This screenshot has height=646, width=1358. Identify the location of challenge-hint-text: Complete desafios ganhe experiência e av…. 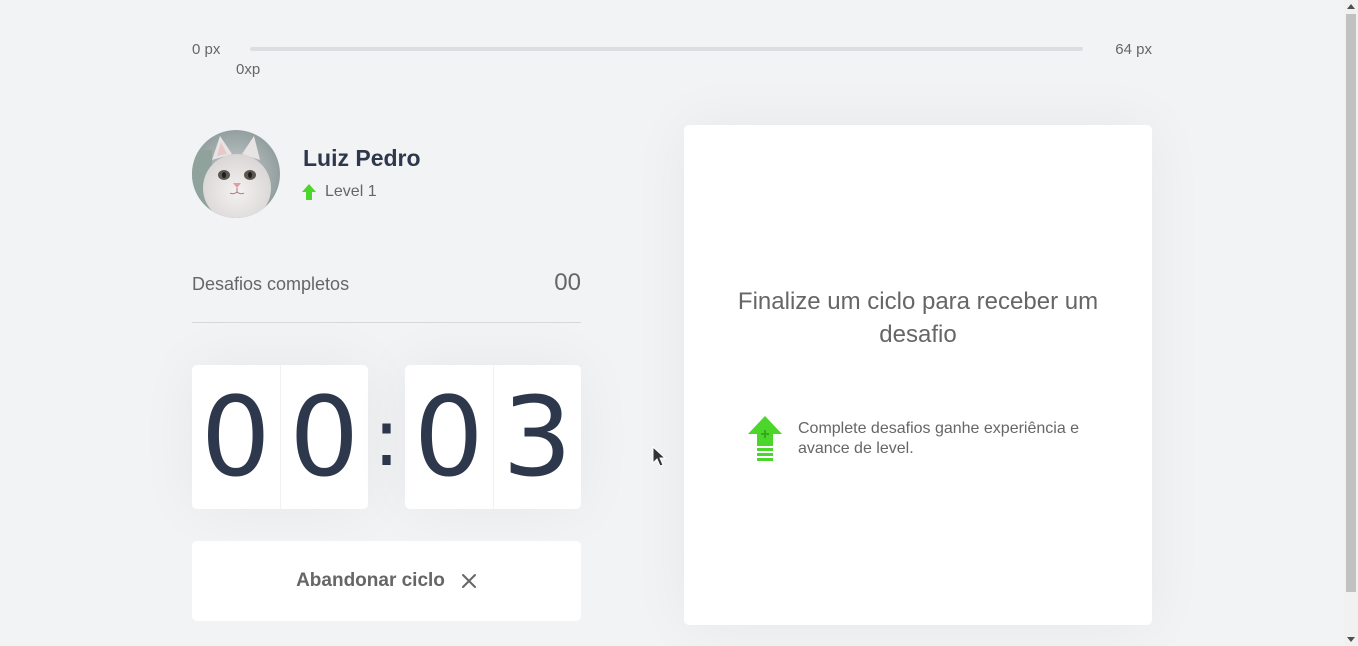
(939, 438).